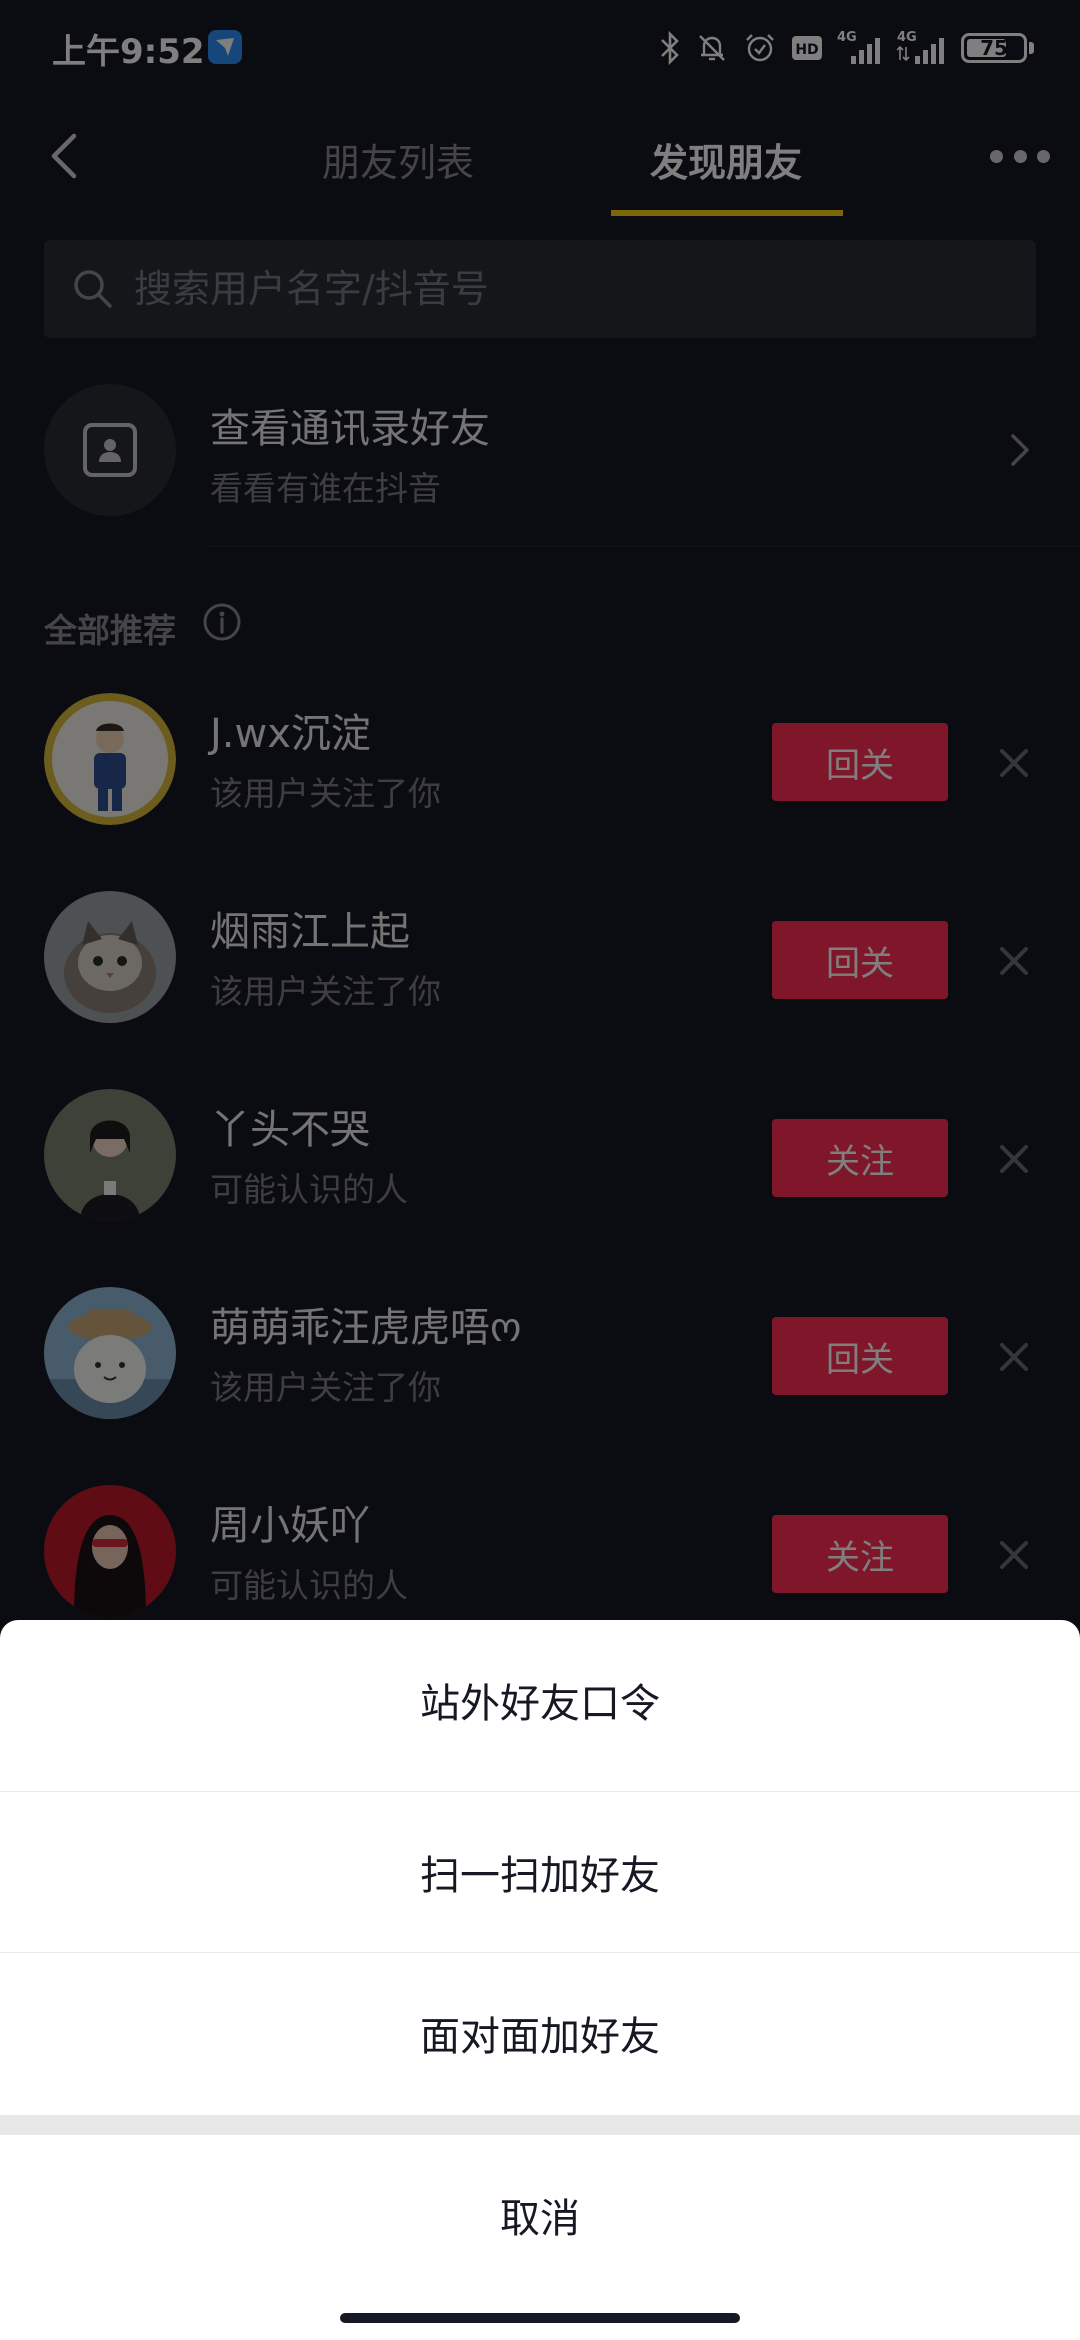 The width and height of the screenshot is (1080, 2340). Describe the element at coordinates (540, 1872) in the screenshot. I see `scan-add-friend-option: 扫一扫加好友` at that location.